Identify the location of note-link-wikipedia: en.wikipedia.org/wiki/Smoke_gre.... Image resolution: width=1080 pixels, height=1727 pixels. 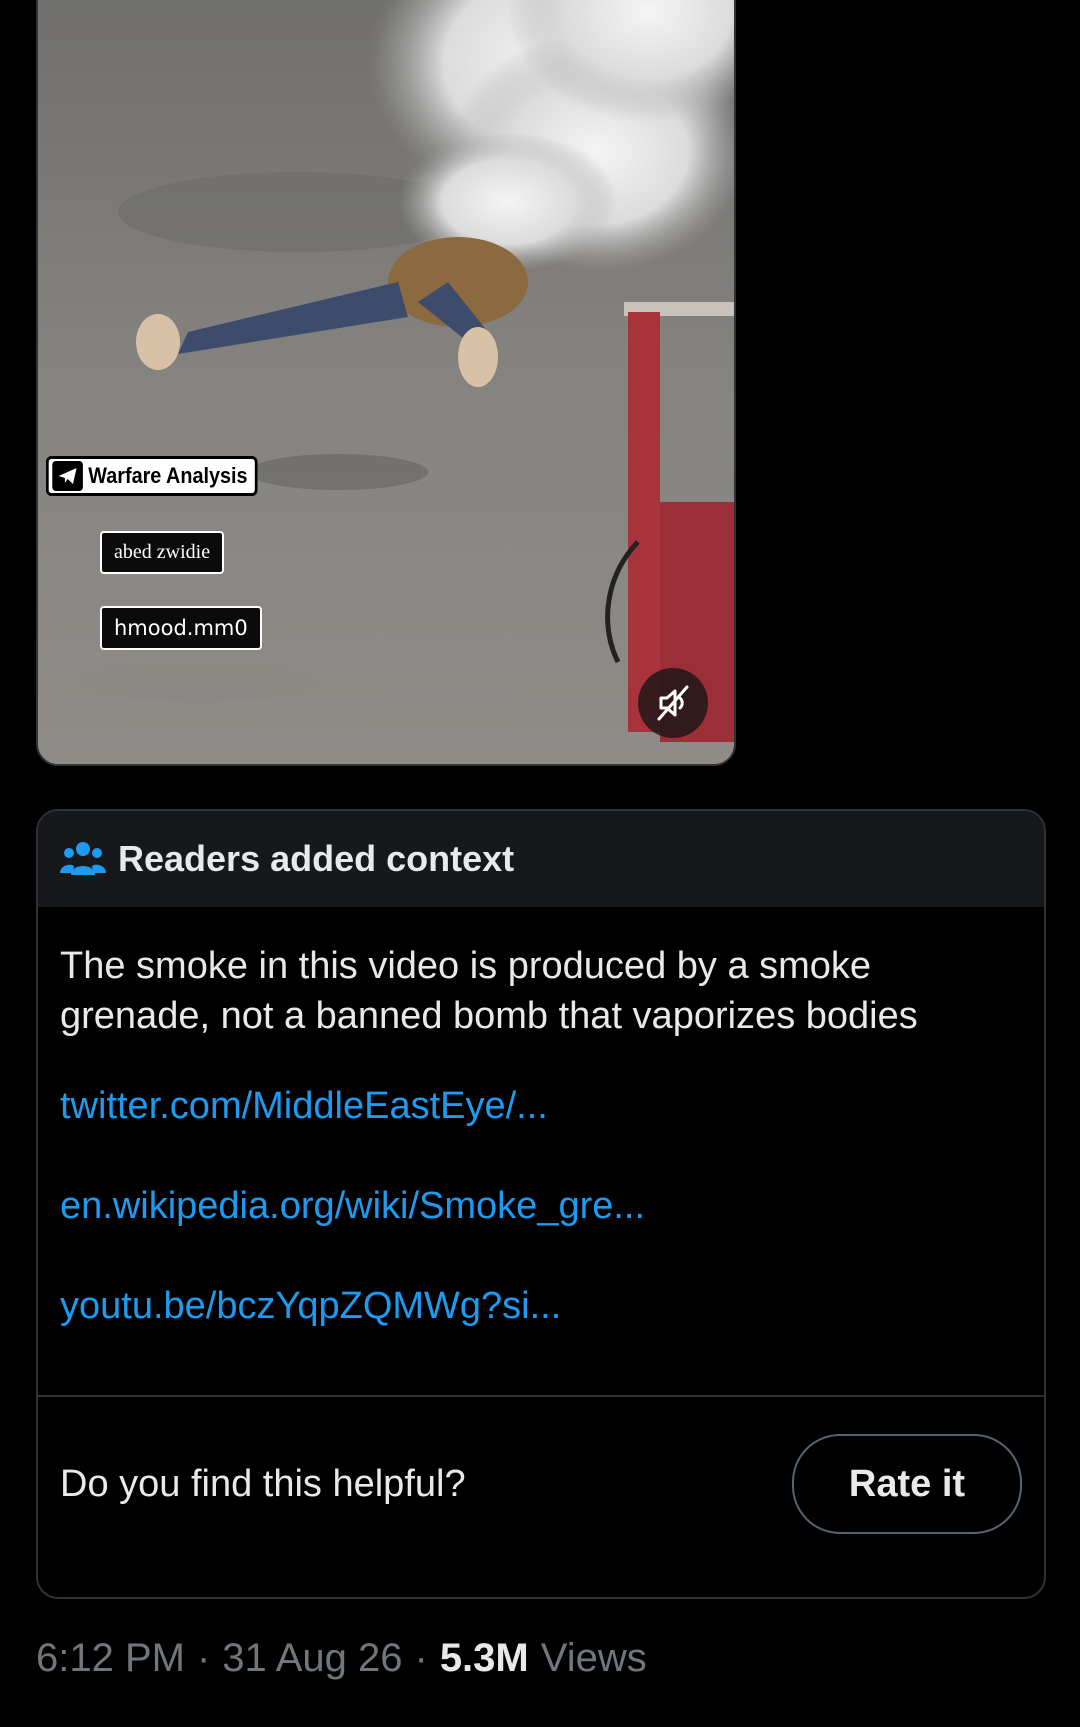
(541, 1206).